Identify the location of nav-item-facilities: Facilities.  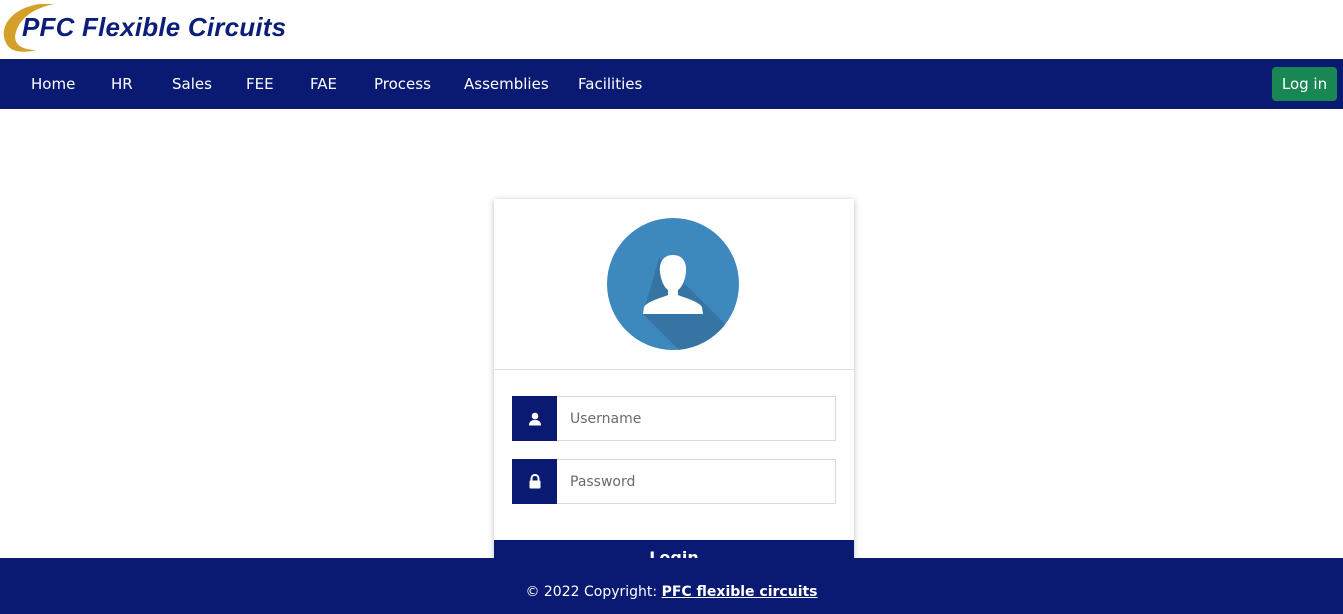
(610, 84).